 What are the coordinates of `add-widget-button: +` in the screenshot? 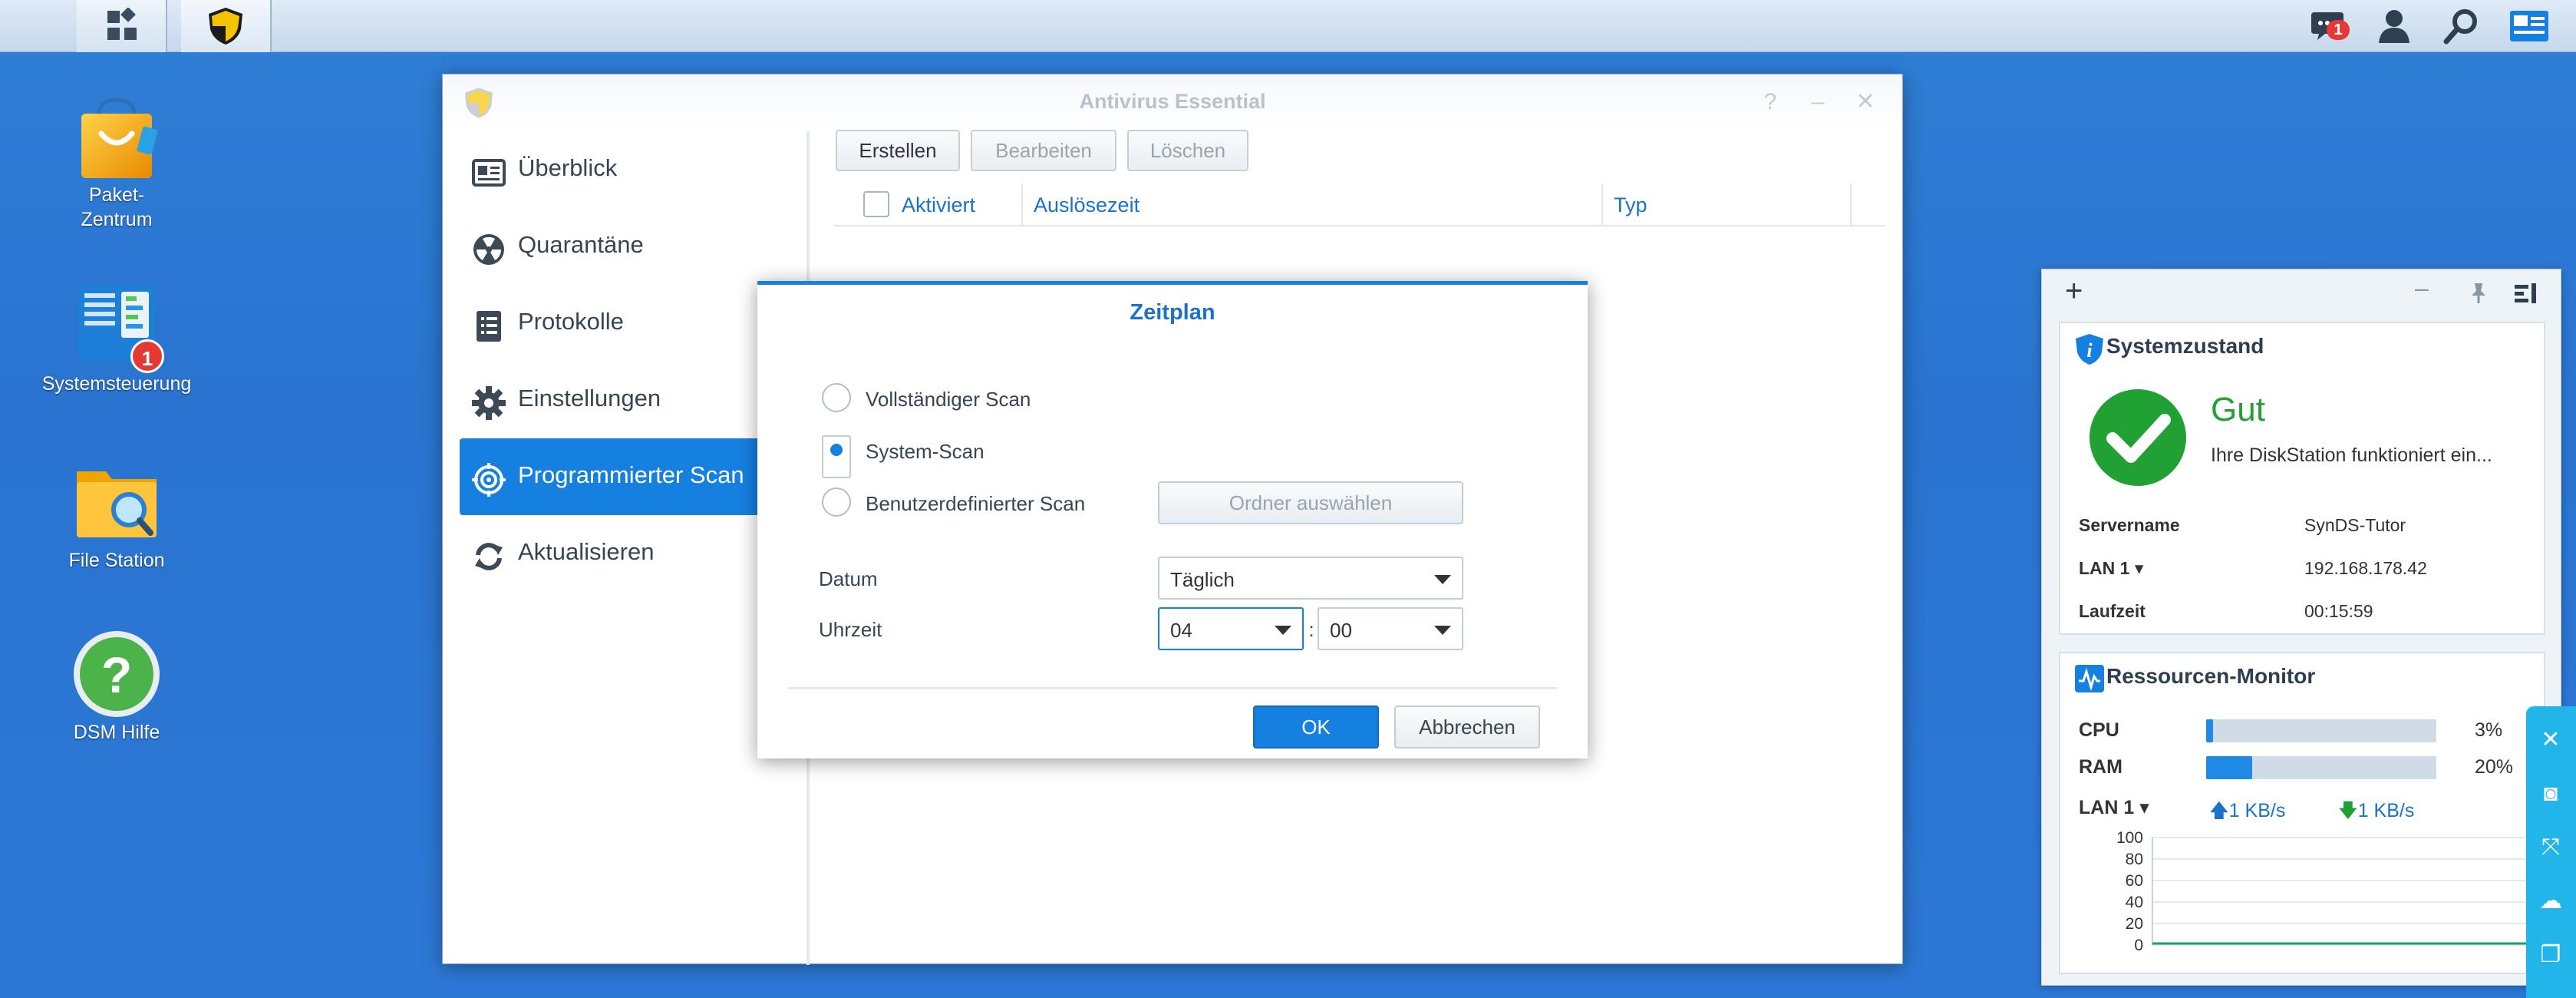 It's located at (2074, 291).